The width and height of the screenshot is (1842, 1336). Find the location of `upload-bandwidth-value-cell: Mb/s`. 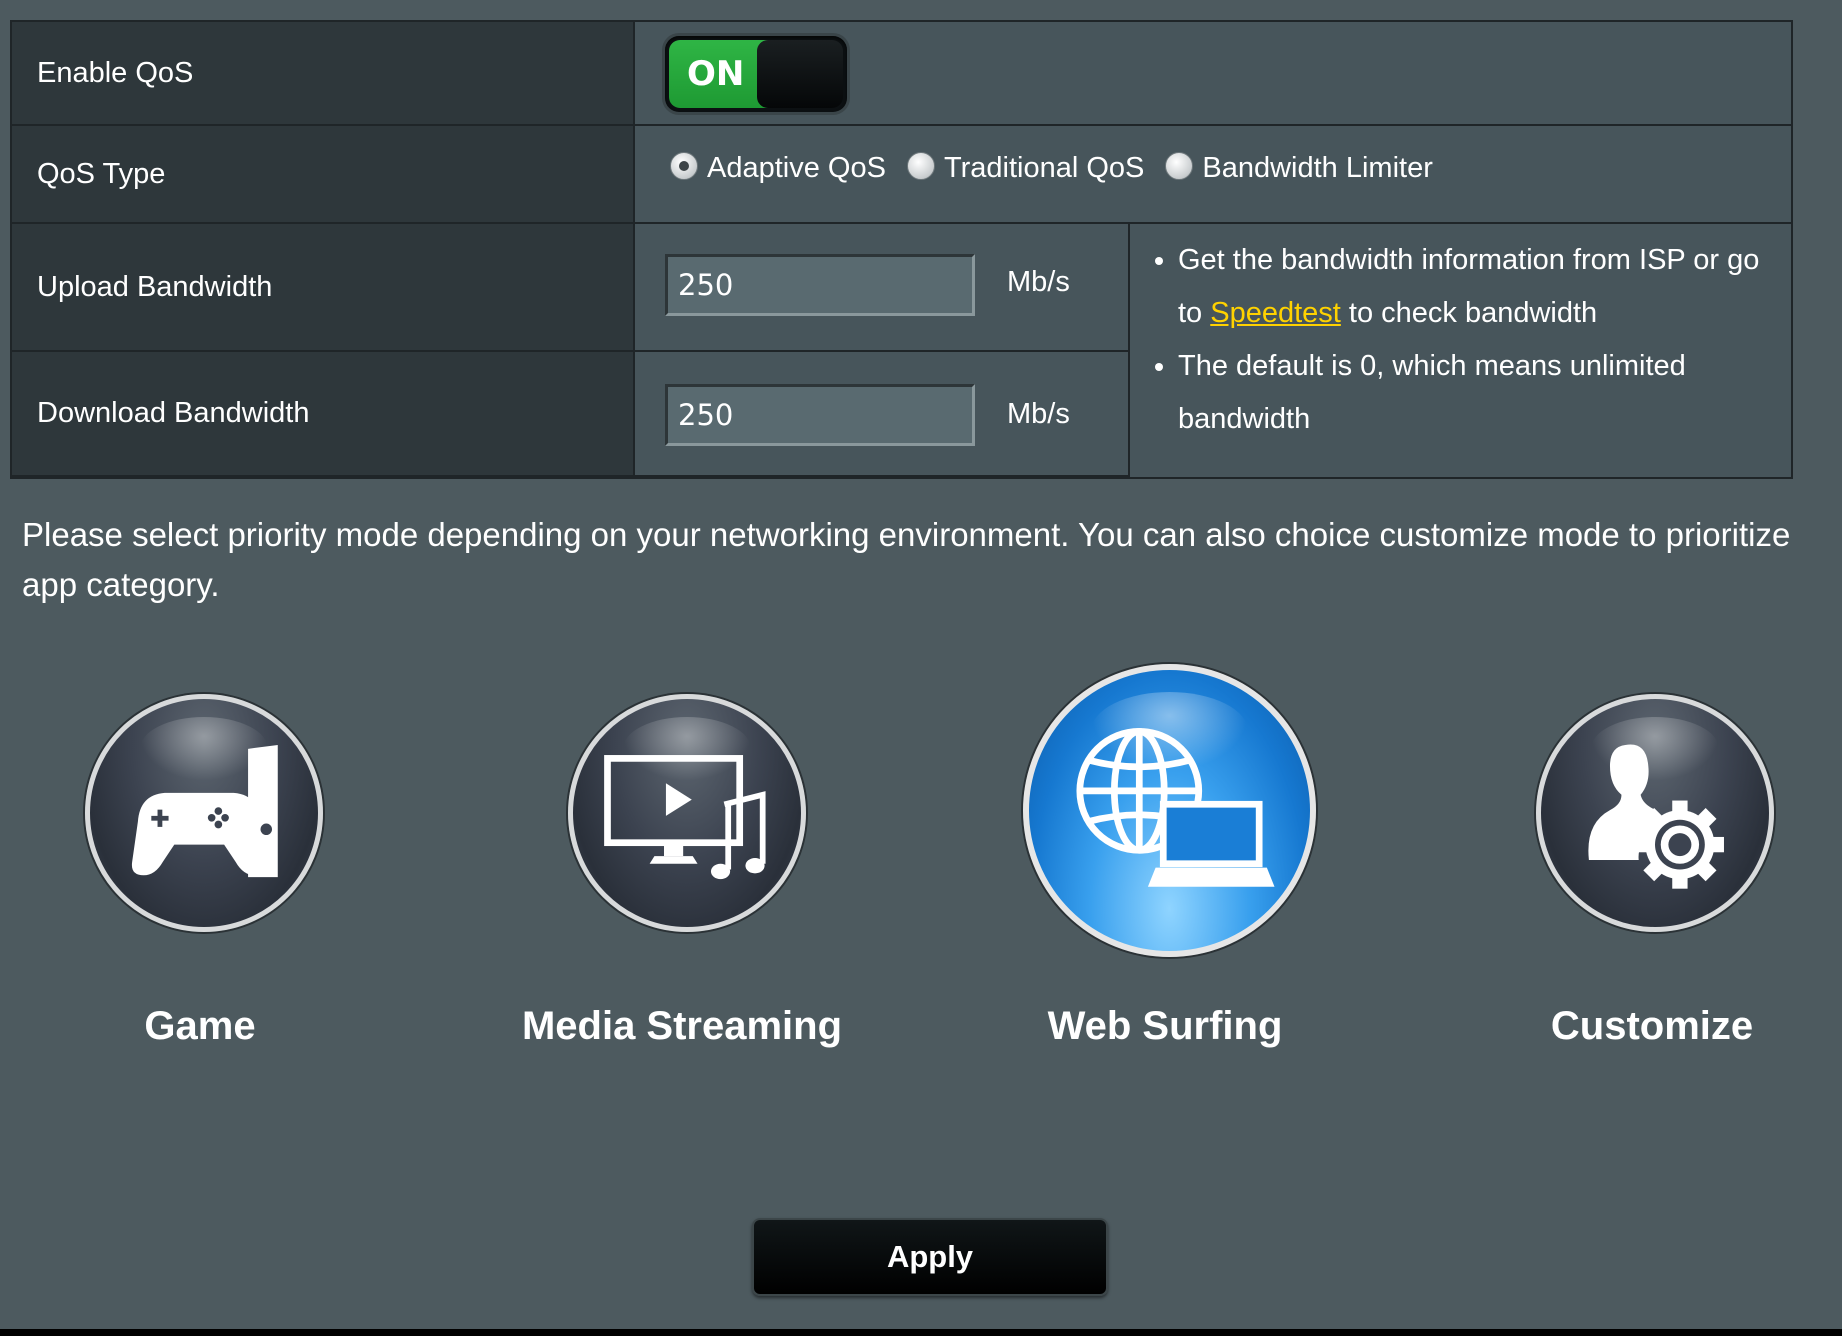

upload-bandwidth-value-cell: Mb/s is located at coordinates (881, 287).